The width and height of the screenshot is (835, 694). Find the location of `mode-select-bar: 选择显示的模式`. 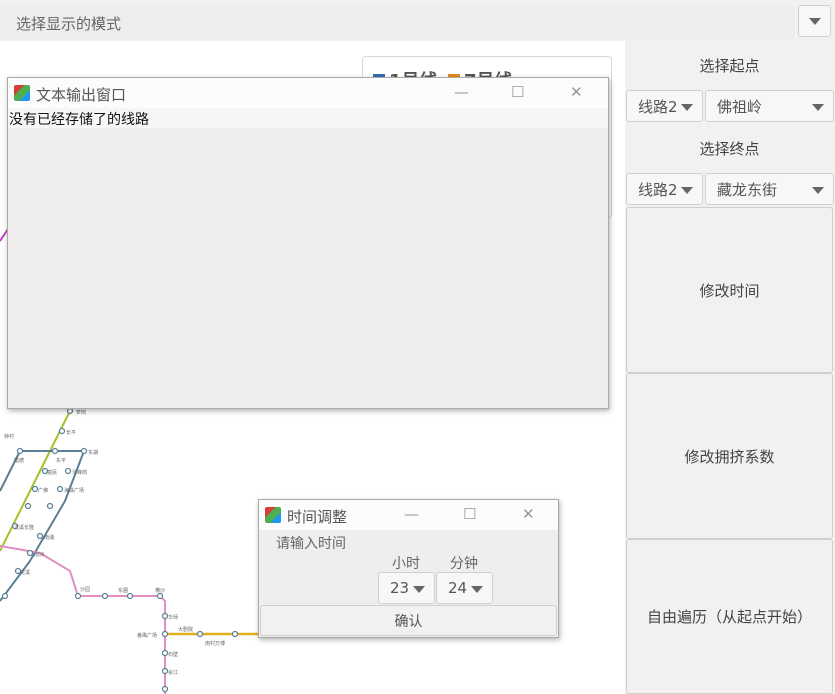

mode-select-bar: 选择显示的模式 is located at coordinates (397, 22).